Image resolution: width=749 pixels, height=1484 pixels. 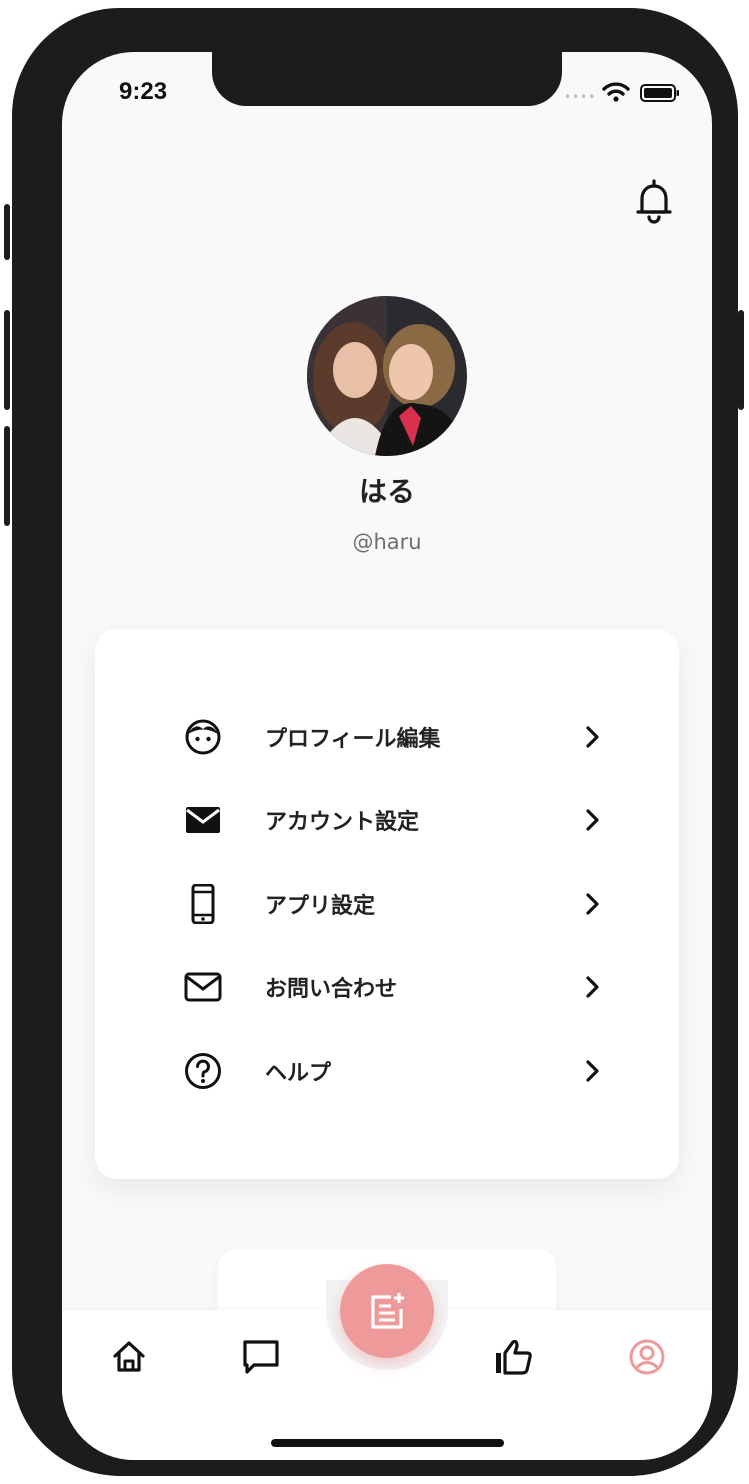 I want to click on help-circle-icon, so click(x=203, y=1071).